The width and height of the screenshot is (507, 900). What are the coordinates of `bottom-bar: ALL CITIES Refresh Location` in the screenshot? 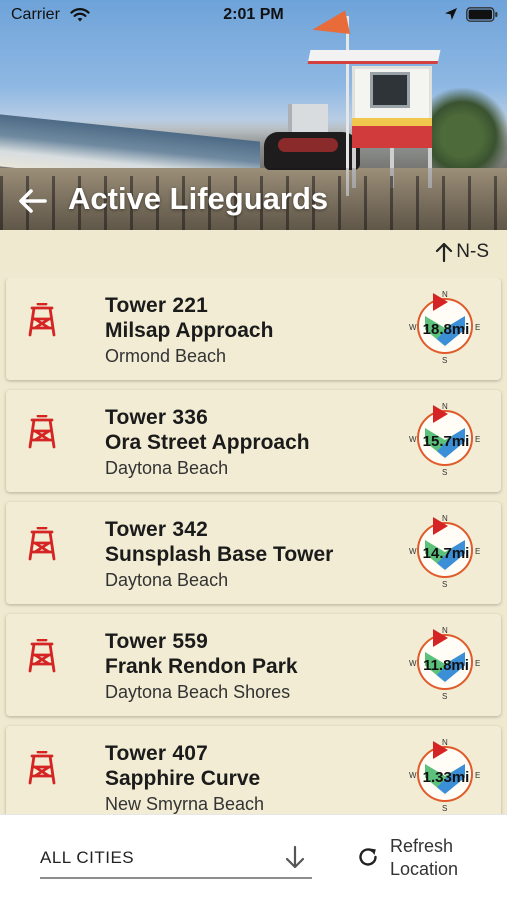 It's located at (253, 857).